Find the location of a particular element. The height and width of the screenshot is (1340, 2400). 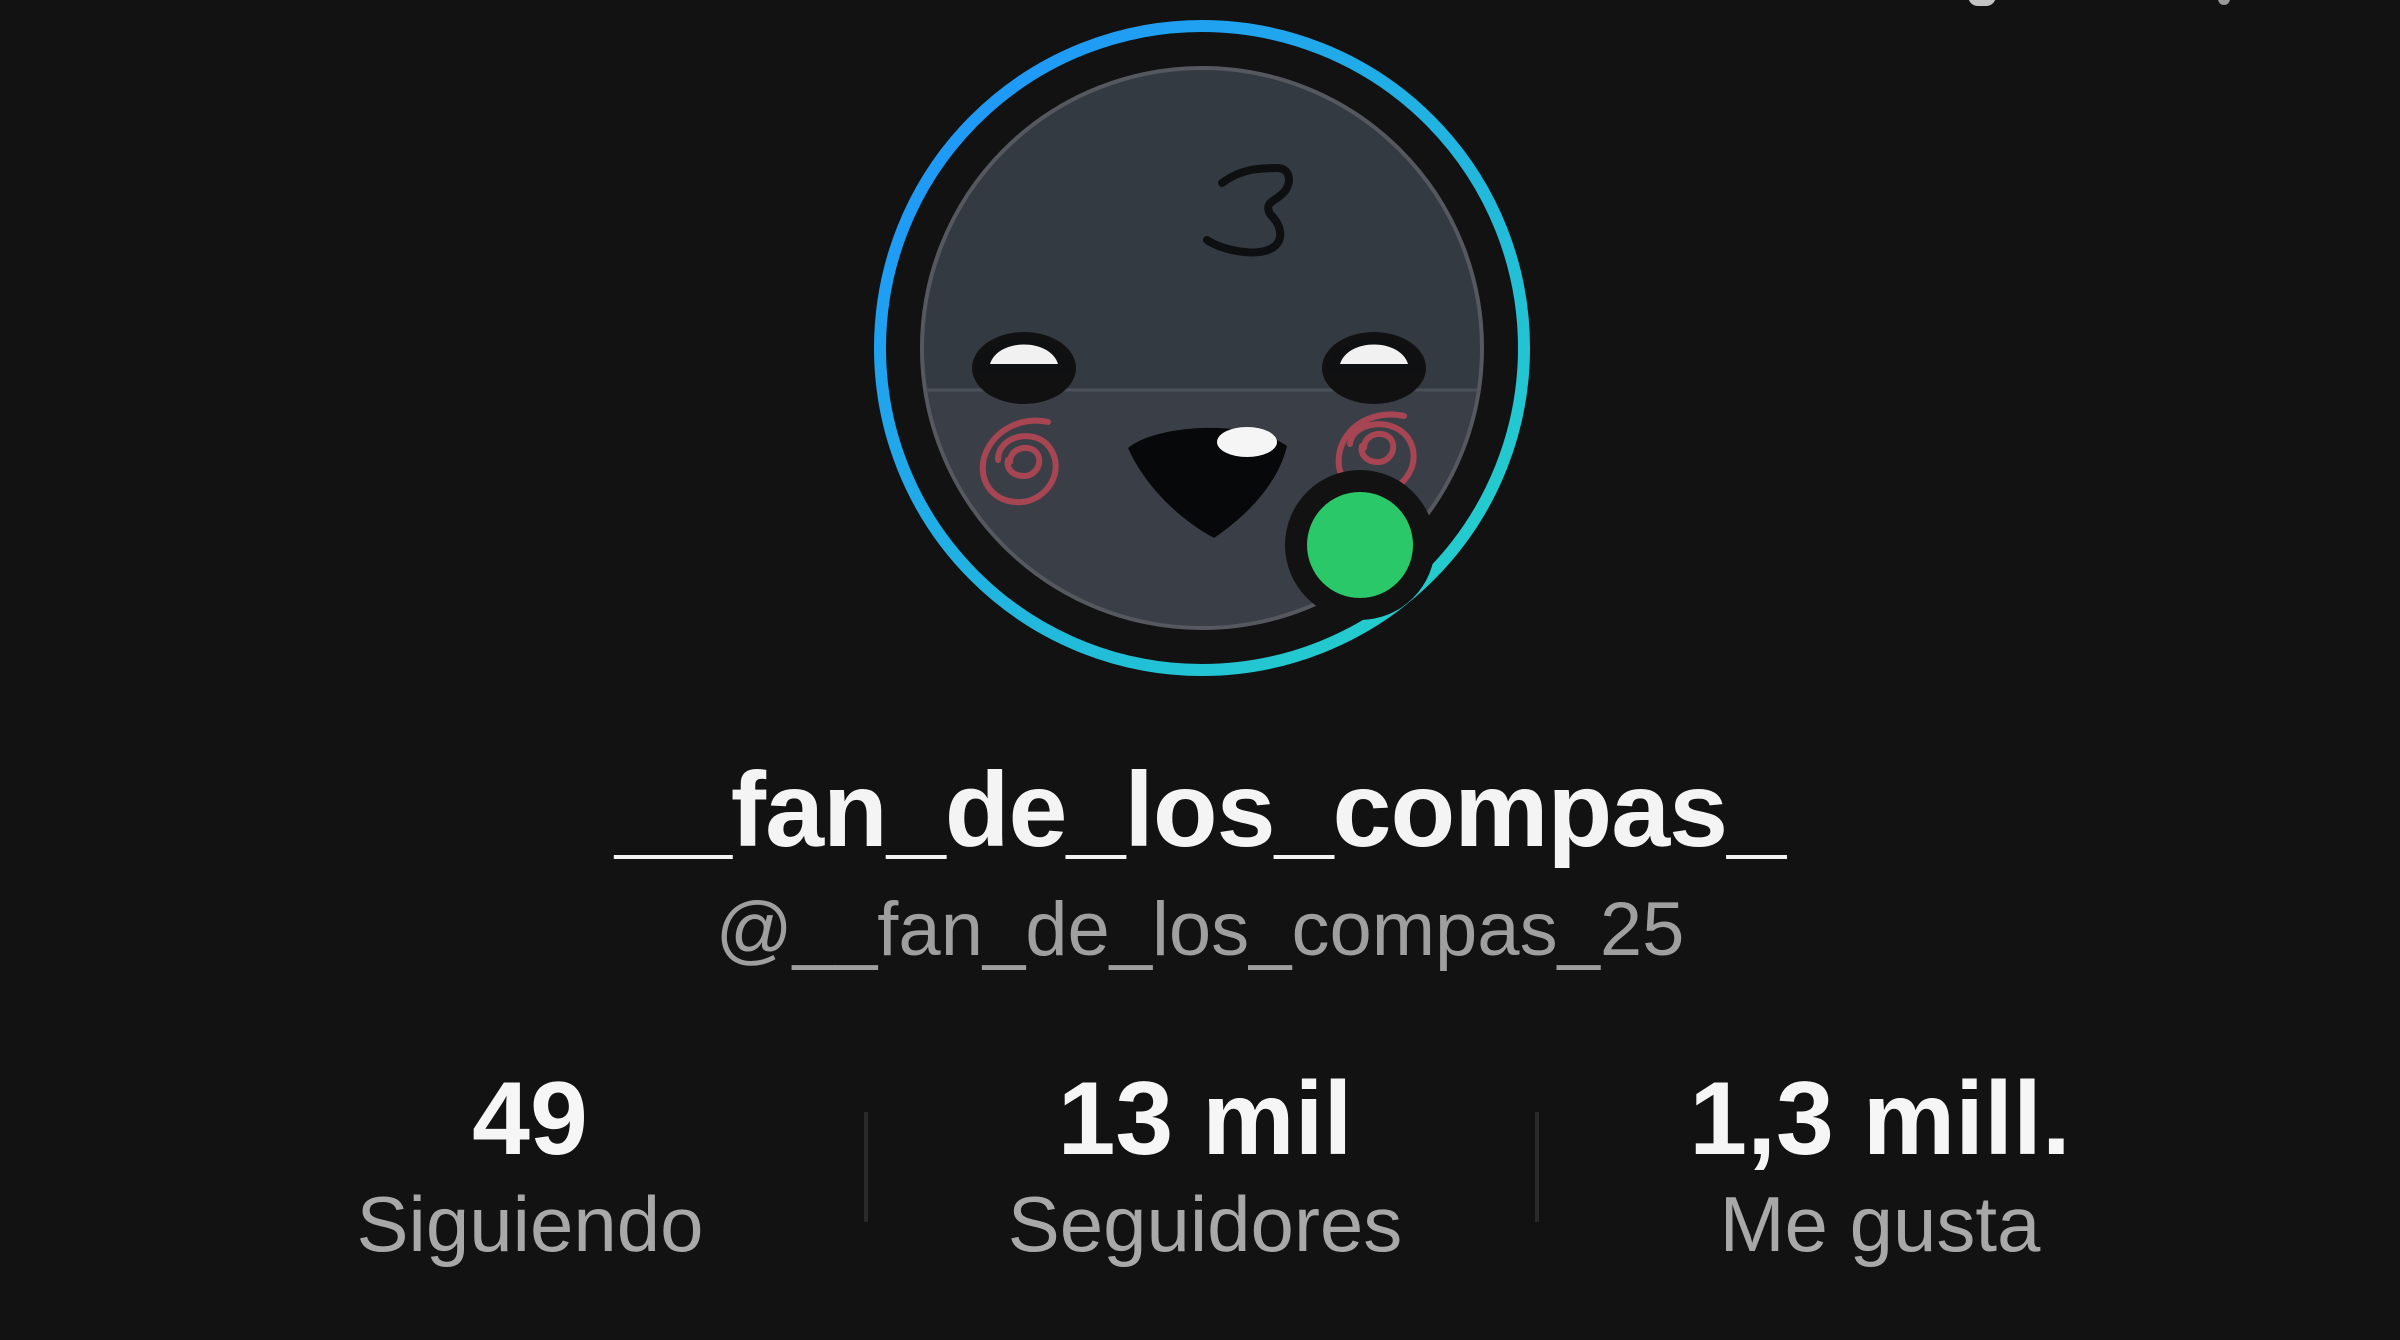

top-edge-icon-fragment-small is located at coordinates (2224, 2).